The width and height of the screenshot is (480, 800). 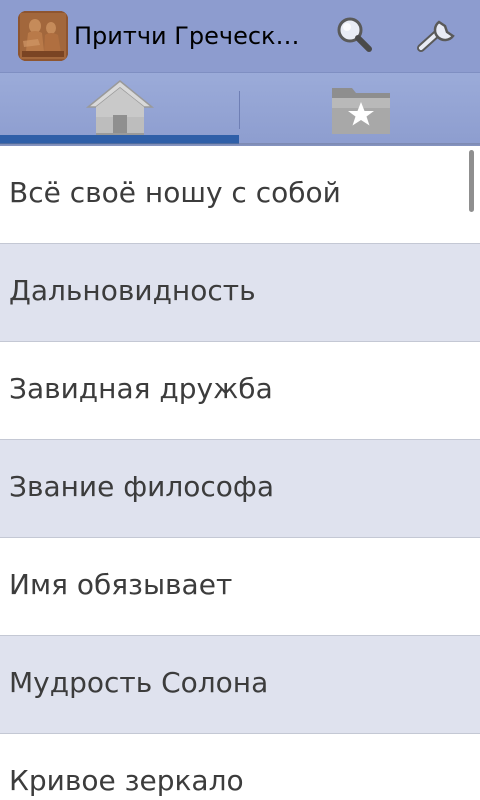 I want to click on list-item: Звание философа, so click(x=240, y=489).